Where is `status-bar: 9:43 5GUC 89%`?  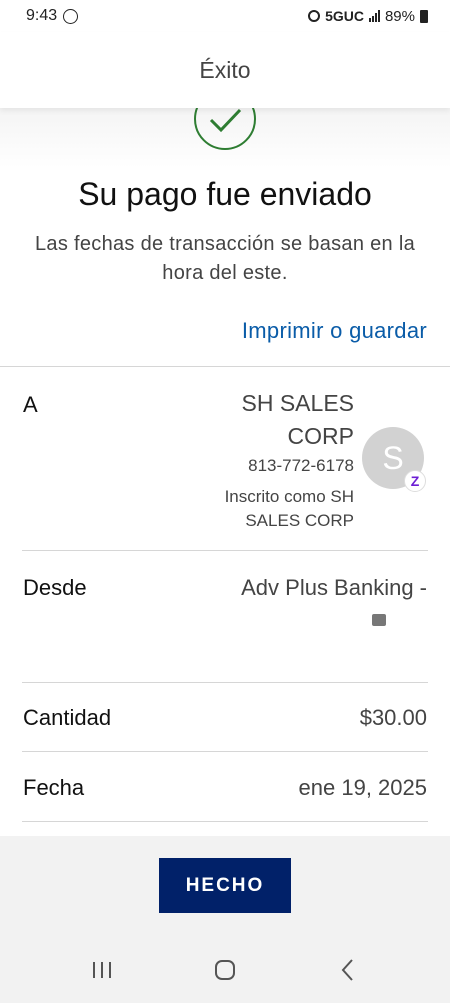 status-bar: 9:43 5GUC 89% is located at coordinates (225, 16).